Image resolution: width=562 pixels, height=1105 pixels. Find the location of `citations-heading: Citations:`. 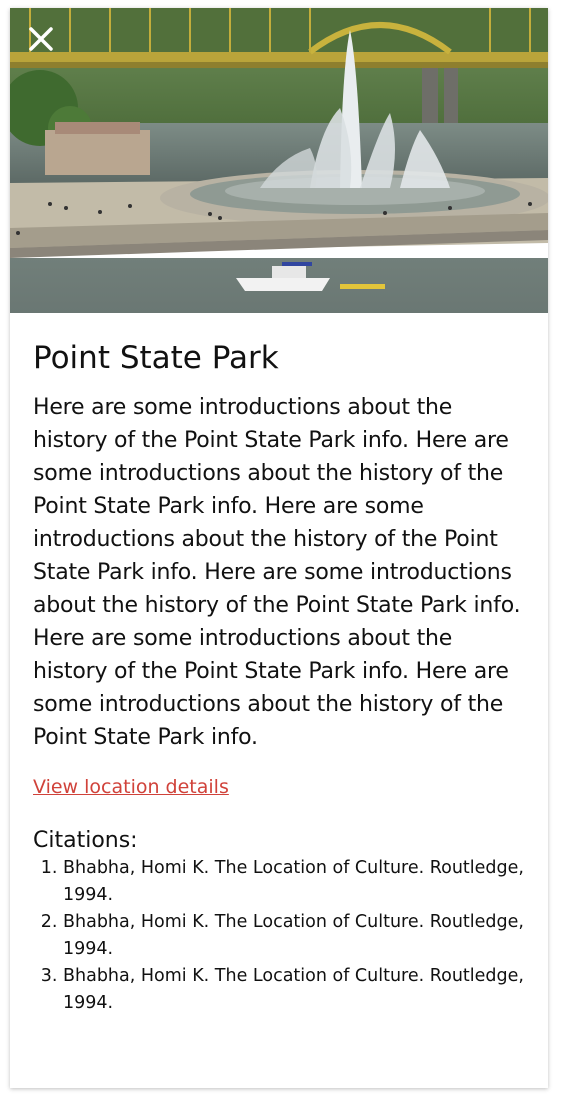

citations-heading: Citations: is located at coordinates (85, 840).